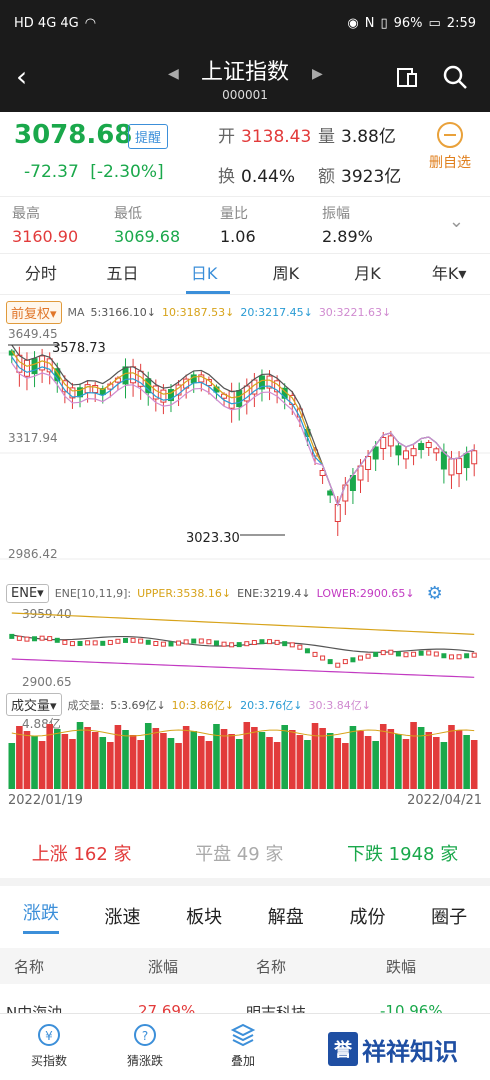 The height and width of the screenshot is (1080, 490). I want to click on tab-five-day: 五日, so click(123, 274).